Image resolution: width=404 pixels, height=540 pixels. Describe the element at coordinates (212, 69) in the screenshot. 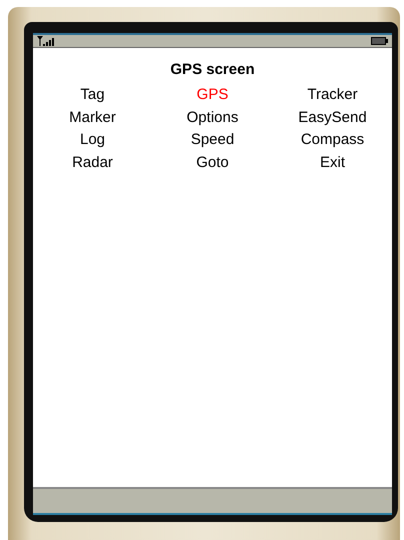

I see `screen-title: GPS screen` at that location.